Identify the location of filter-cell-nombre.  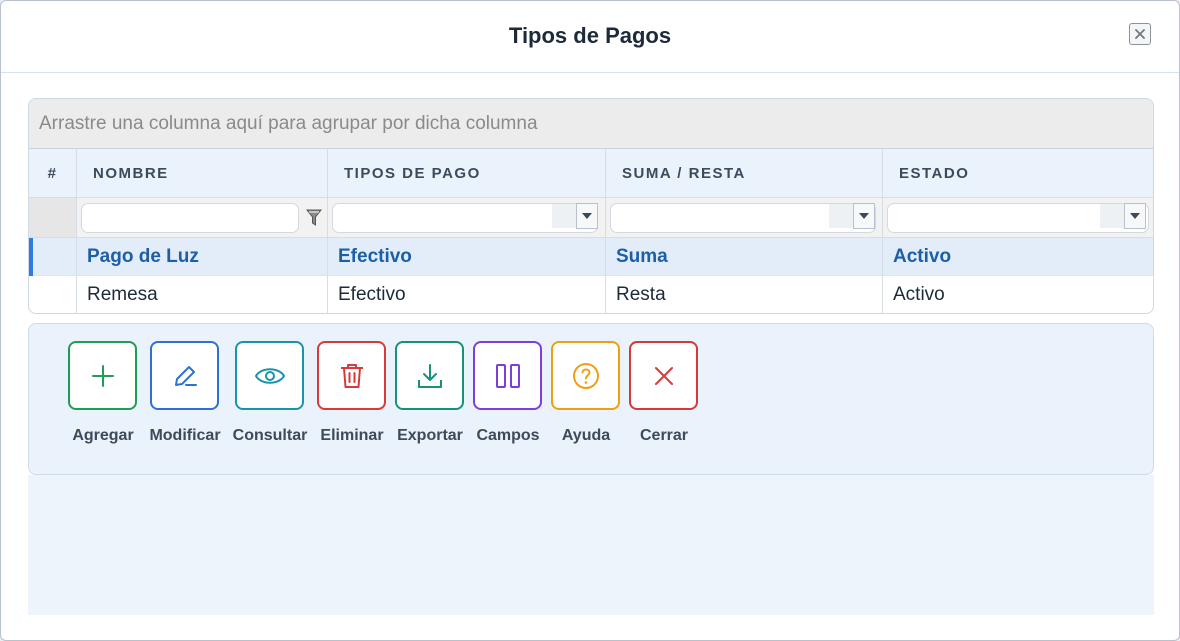
(202, 217).